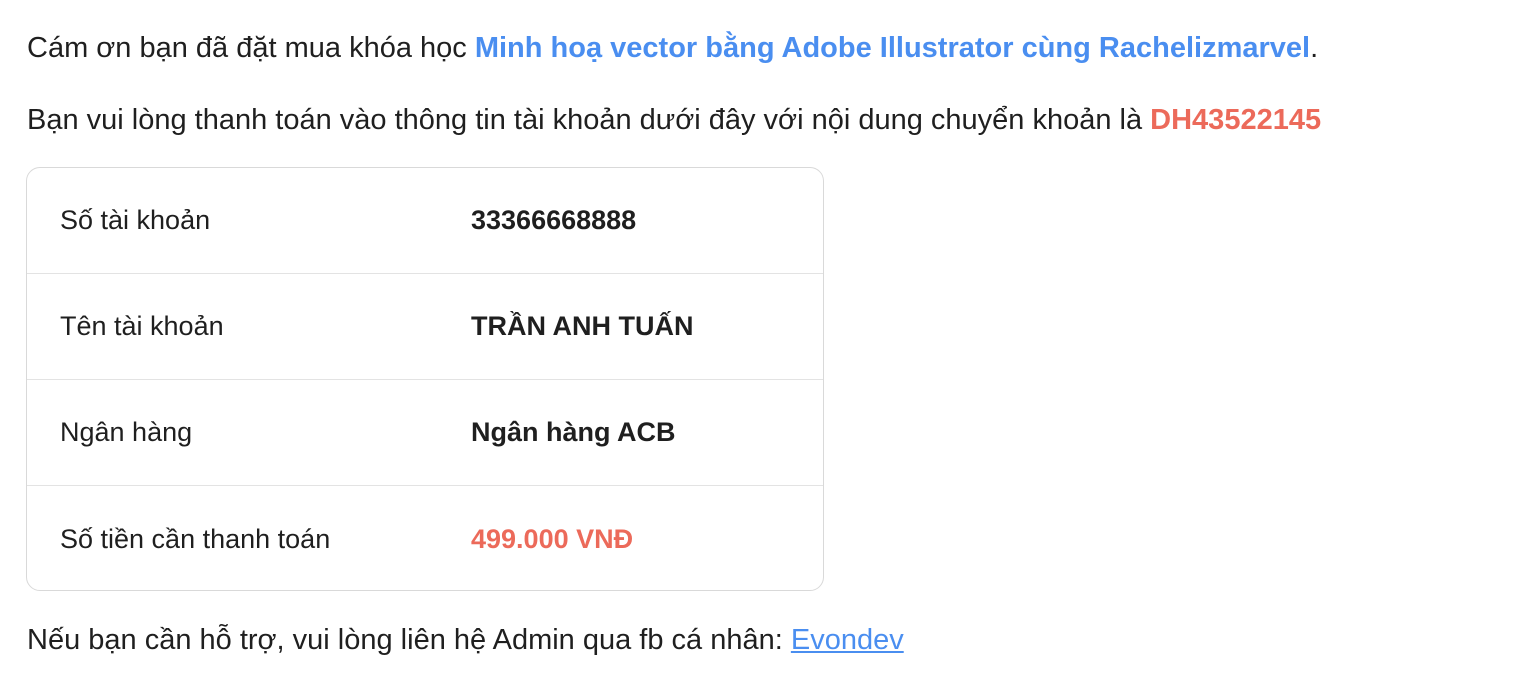 This screenshot has width=1514, height=692. What do you see at coordinates (425, 538) in the screenshot?
I see `amount-row: Số tiền cần thanh toán 499.000 VNĐ` at bounding box center [425, 538].